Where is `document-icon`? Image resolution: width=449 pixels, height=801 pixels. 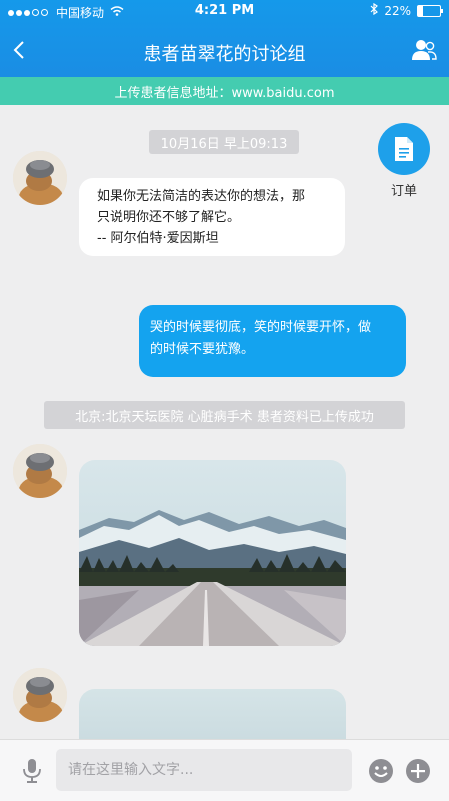
document-icon is located at coordinates (404, 149).